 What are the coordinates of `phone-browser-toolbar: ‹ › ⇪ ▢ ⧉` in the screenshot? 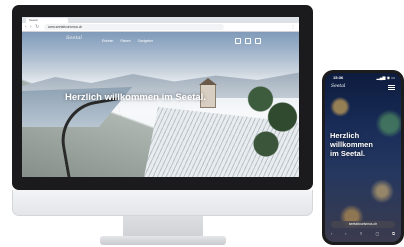 It's located at (363, 234).